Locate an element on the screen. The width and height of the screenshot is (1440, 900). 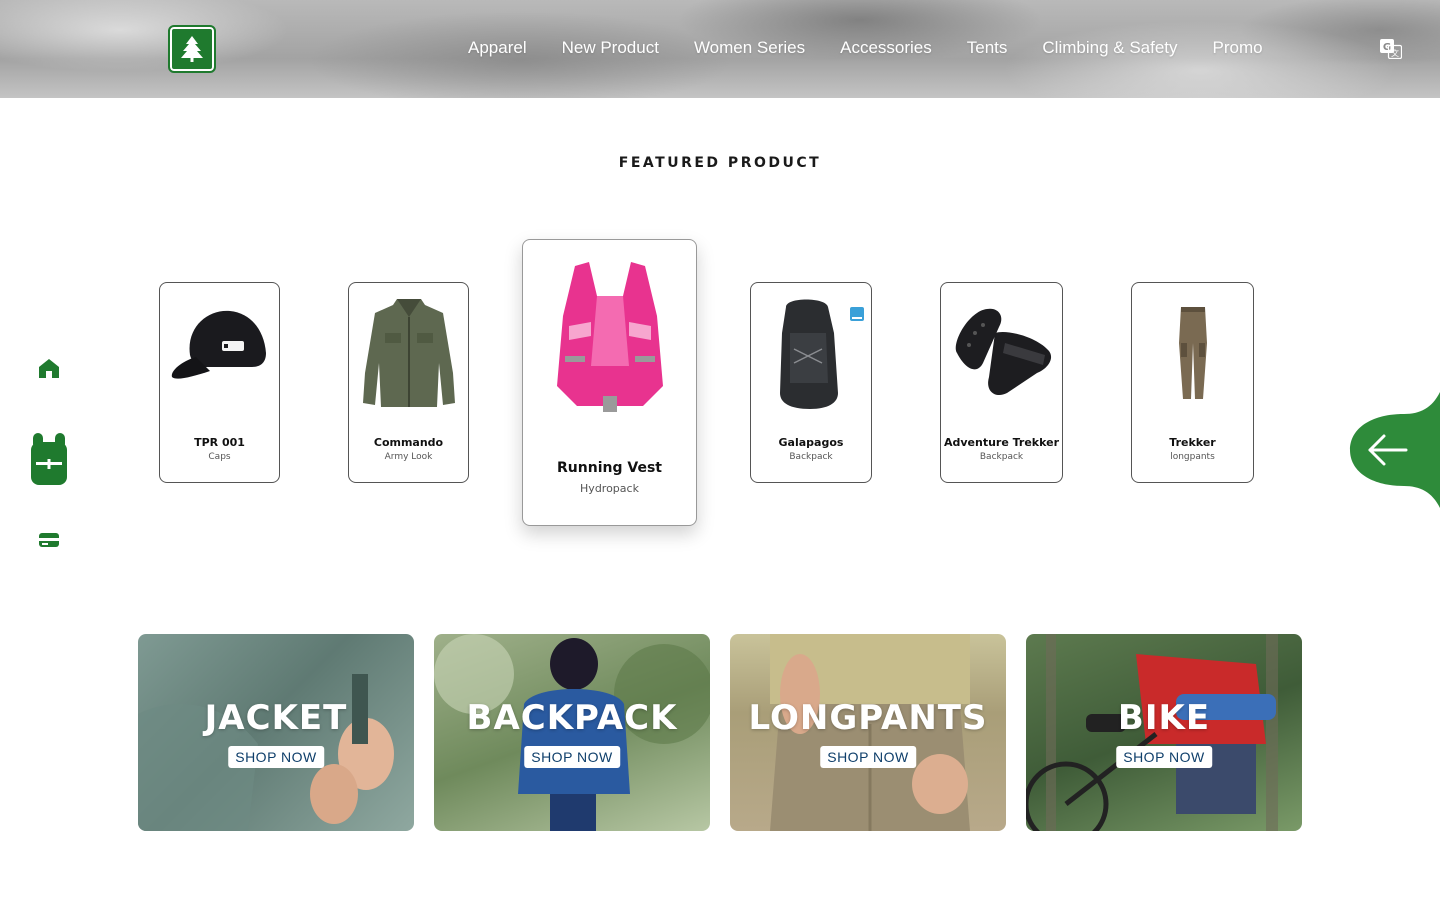
category-title: BIKE is located at coordinates (1164, 718).